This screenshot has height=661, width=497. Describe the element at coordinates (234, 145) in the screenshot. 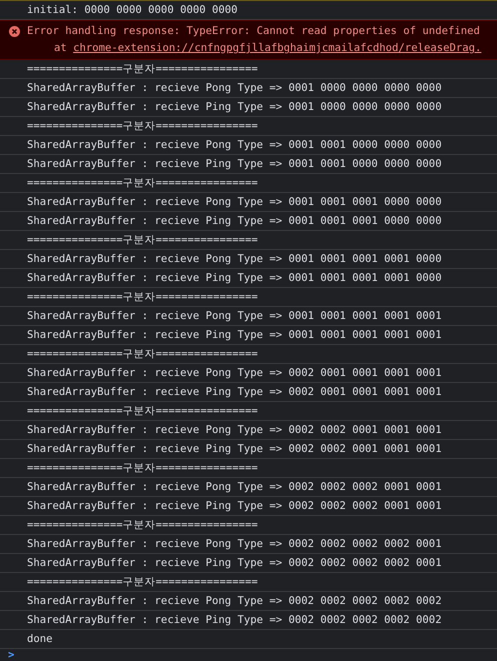

I see `log-message: SharedArrayBuffer : recieve Pong Type => 0001 0001 0000 0000 0000` at that location.